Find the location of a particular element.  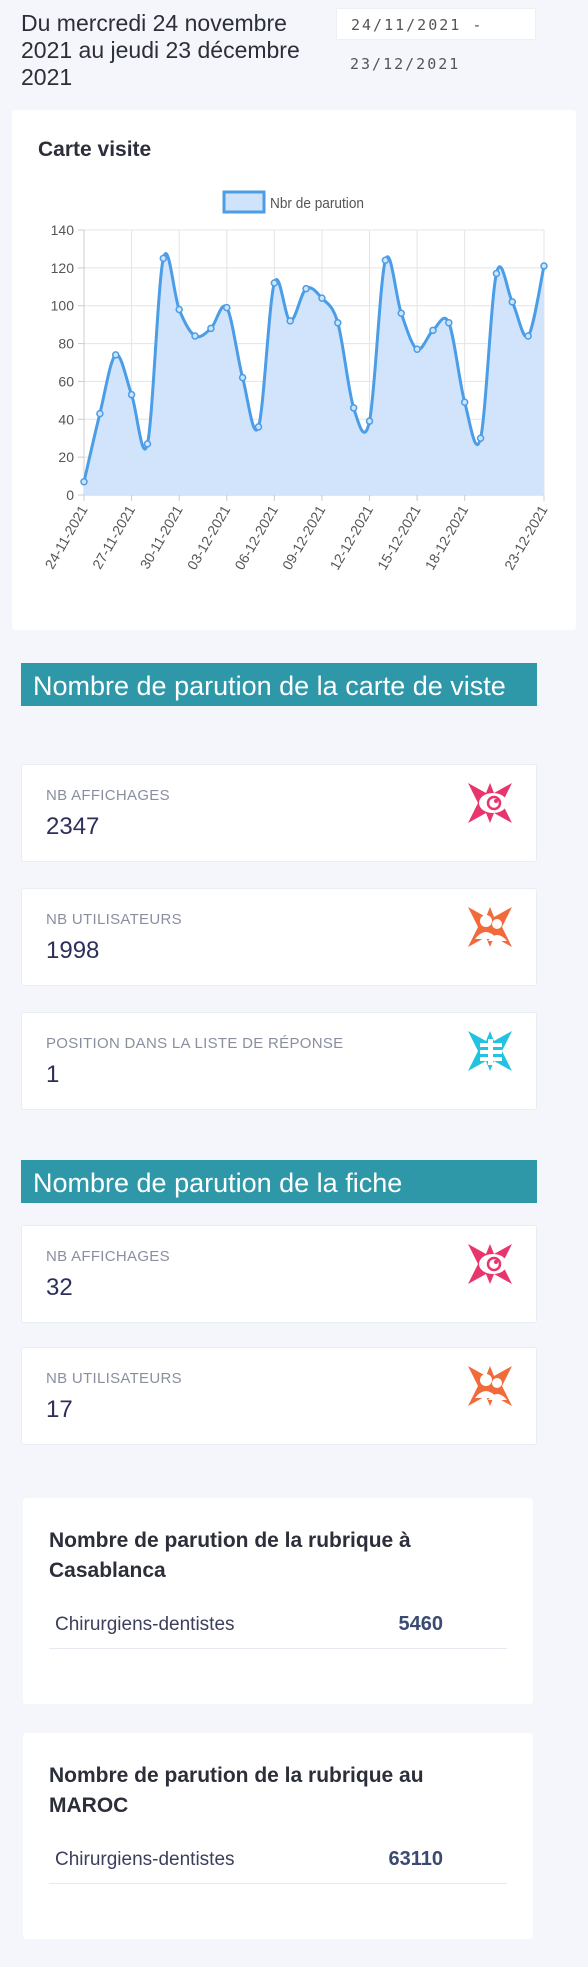

y-tick-label: 20 is located at coordinates (66, 457).